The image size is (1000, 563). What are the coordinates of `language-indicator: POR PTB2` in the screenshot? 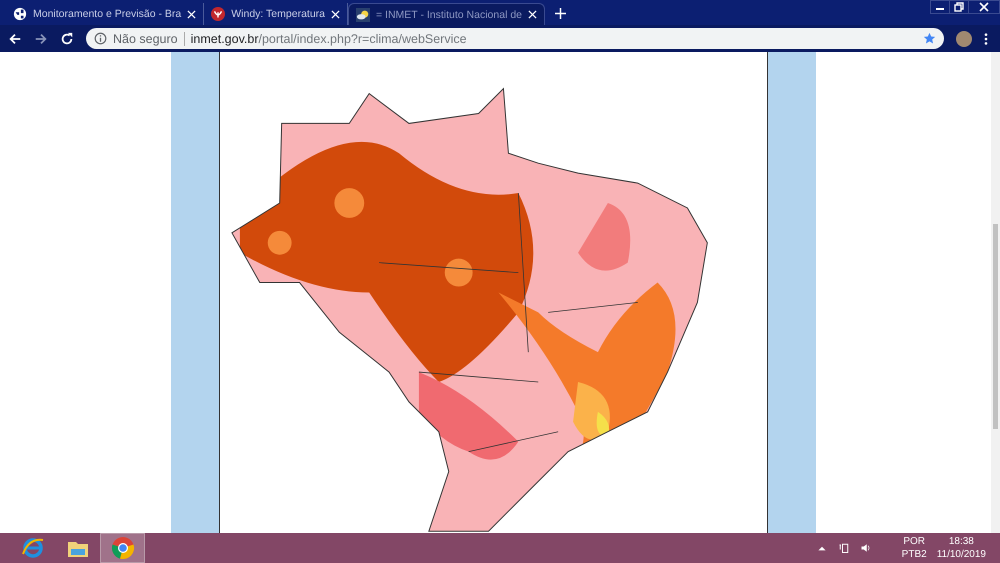 It's located at (914, 548).